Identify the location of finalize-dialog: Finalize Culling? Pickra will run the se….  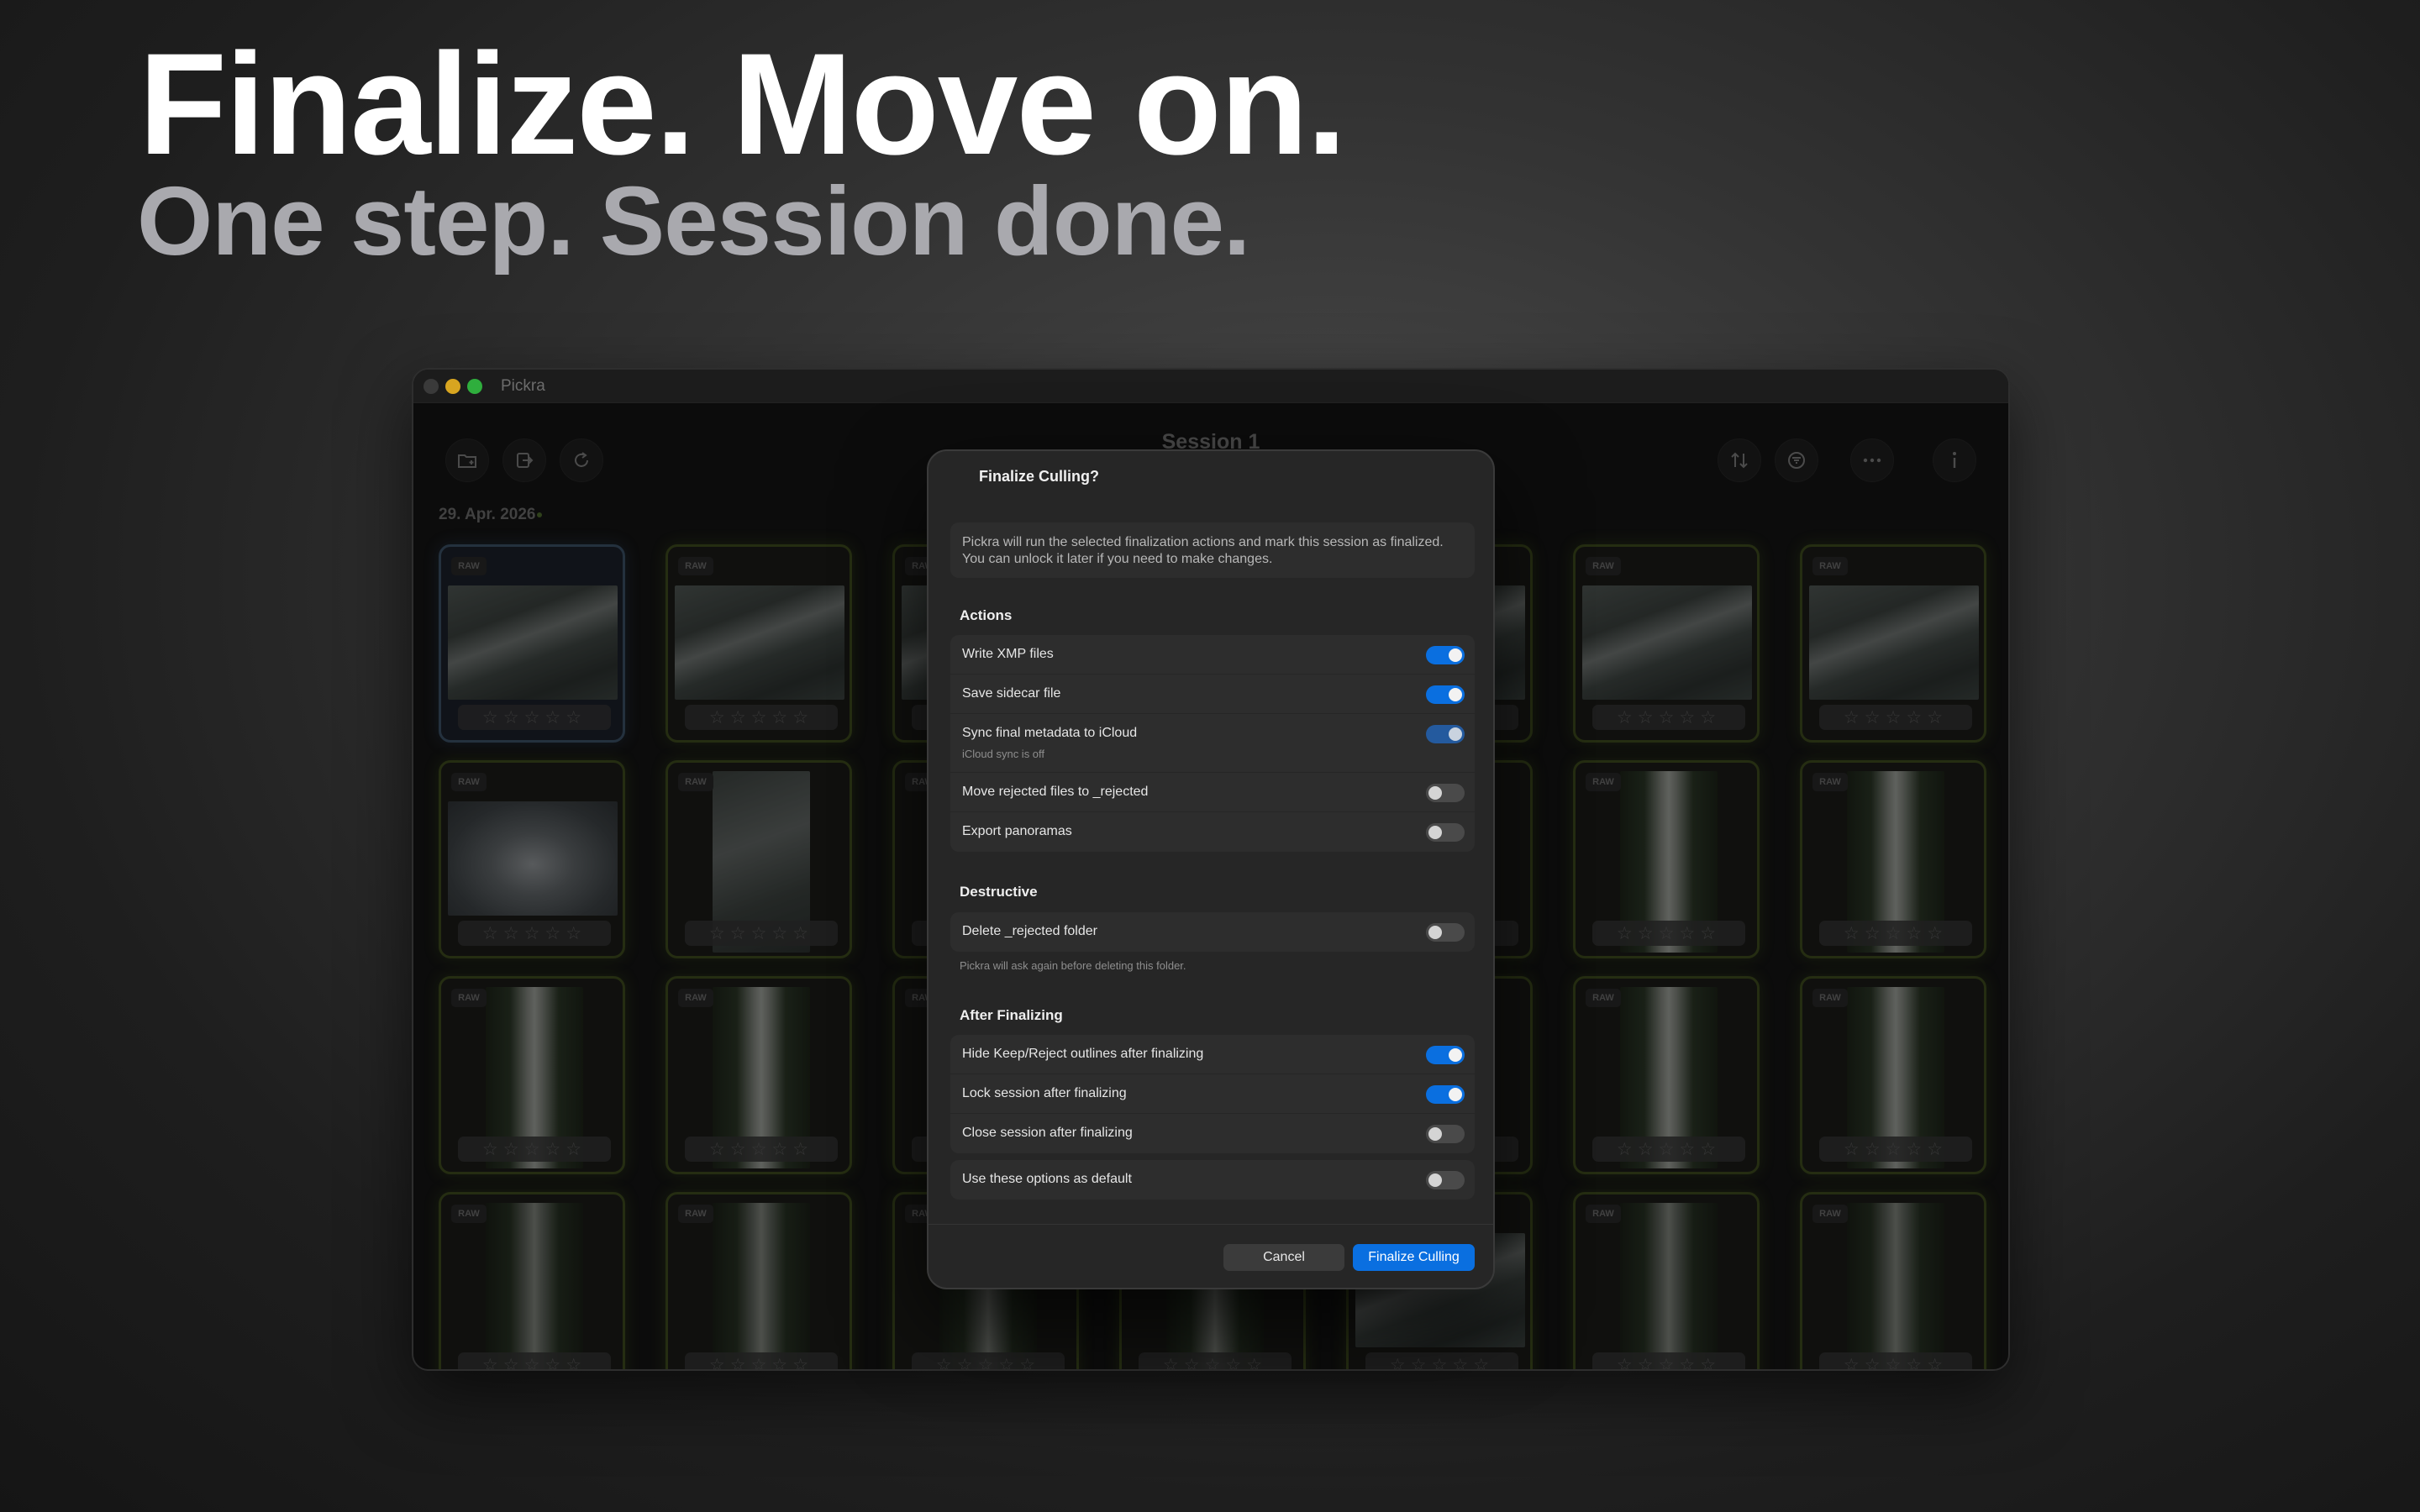
(1211, 869).